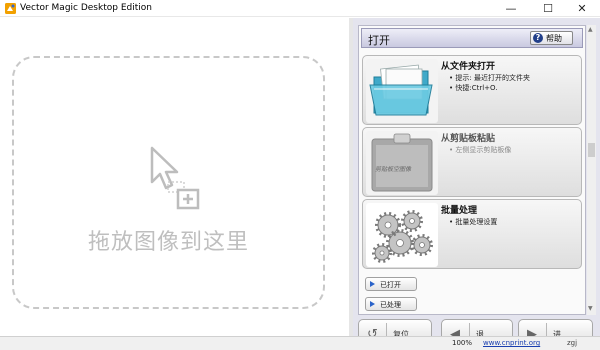 The width and height of the screenshot is (600, 350). I want to click on bullet-item: 批量处理设置, so click(473, 222).